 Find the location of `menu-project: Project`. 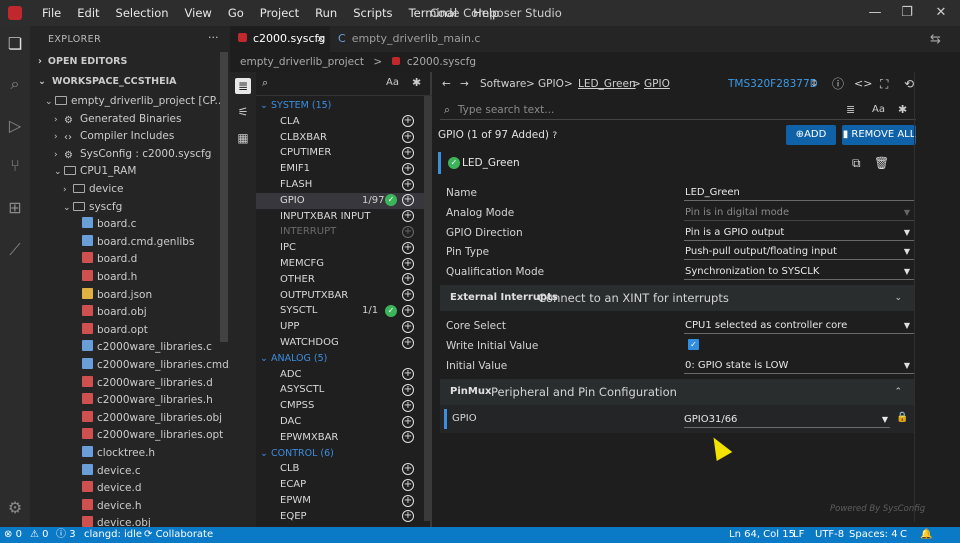

menu-project: Project is located at coordinates (279, 13).